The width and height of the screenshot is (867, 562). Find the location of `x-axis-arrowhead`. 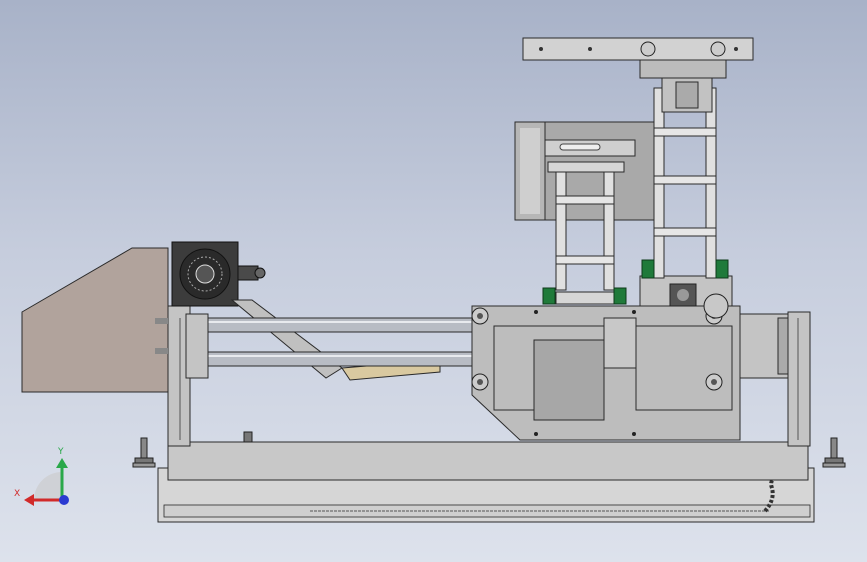

x-axis-arrowhead is located at coordinates (29, 500).